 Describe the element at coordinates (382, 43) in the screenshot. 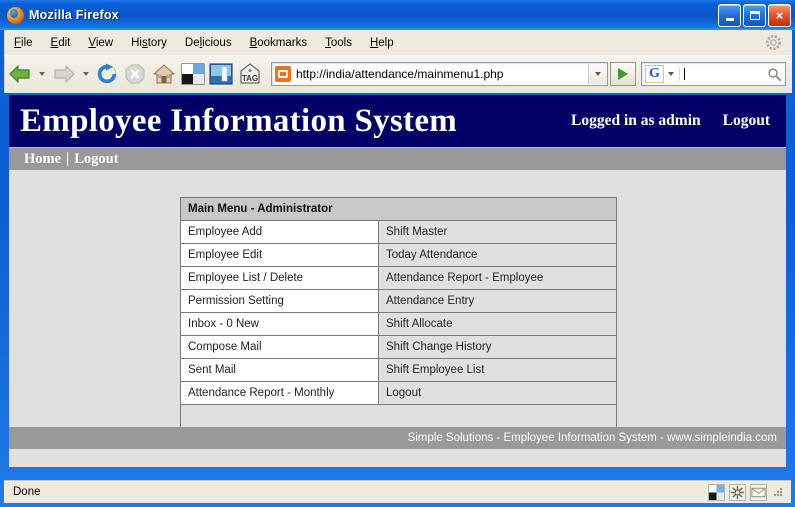

I see `menu-item-help: Help` at that location.